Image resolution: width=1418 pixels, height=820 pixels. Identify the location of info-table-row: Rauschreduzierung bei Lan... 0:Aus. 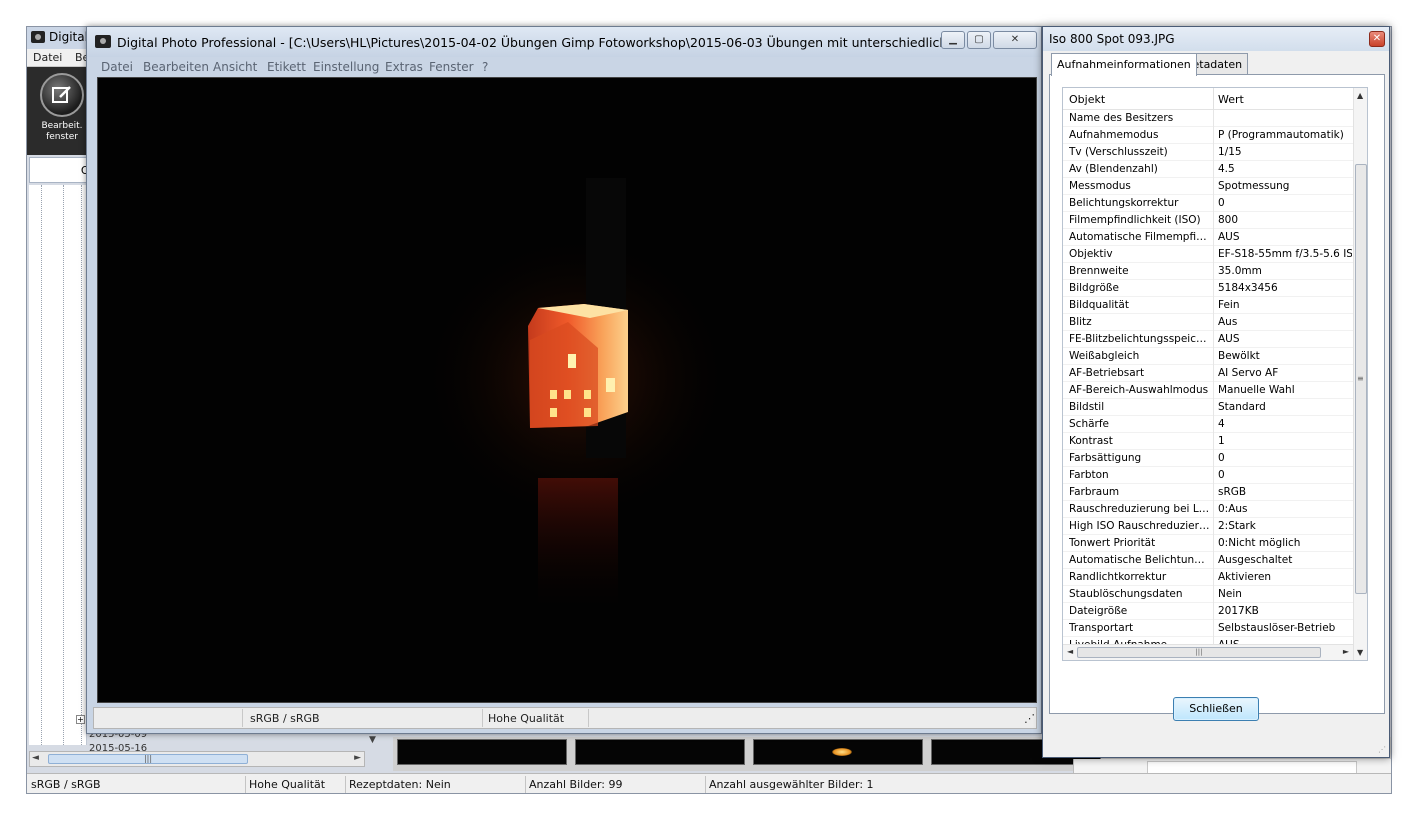
(1208, 509).